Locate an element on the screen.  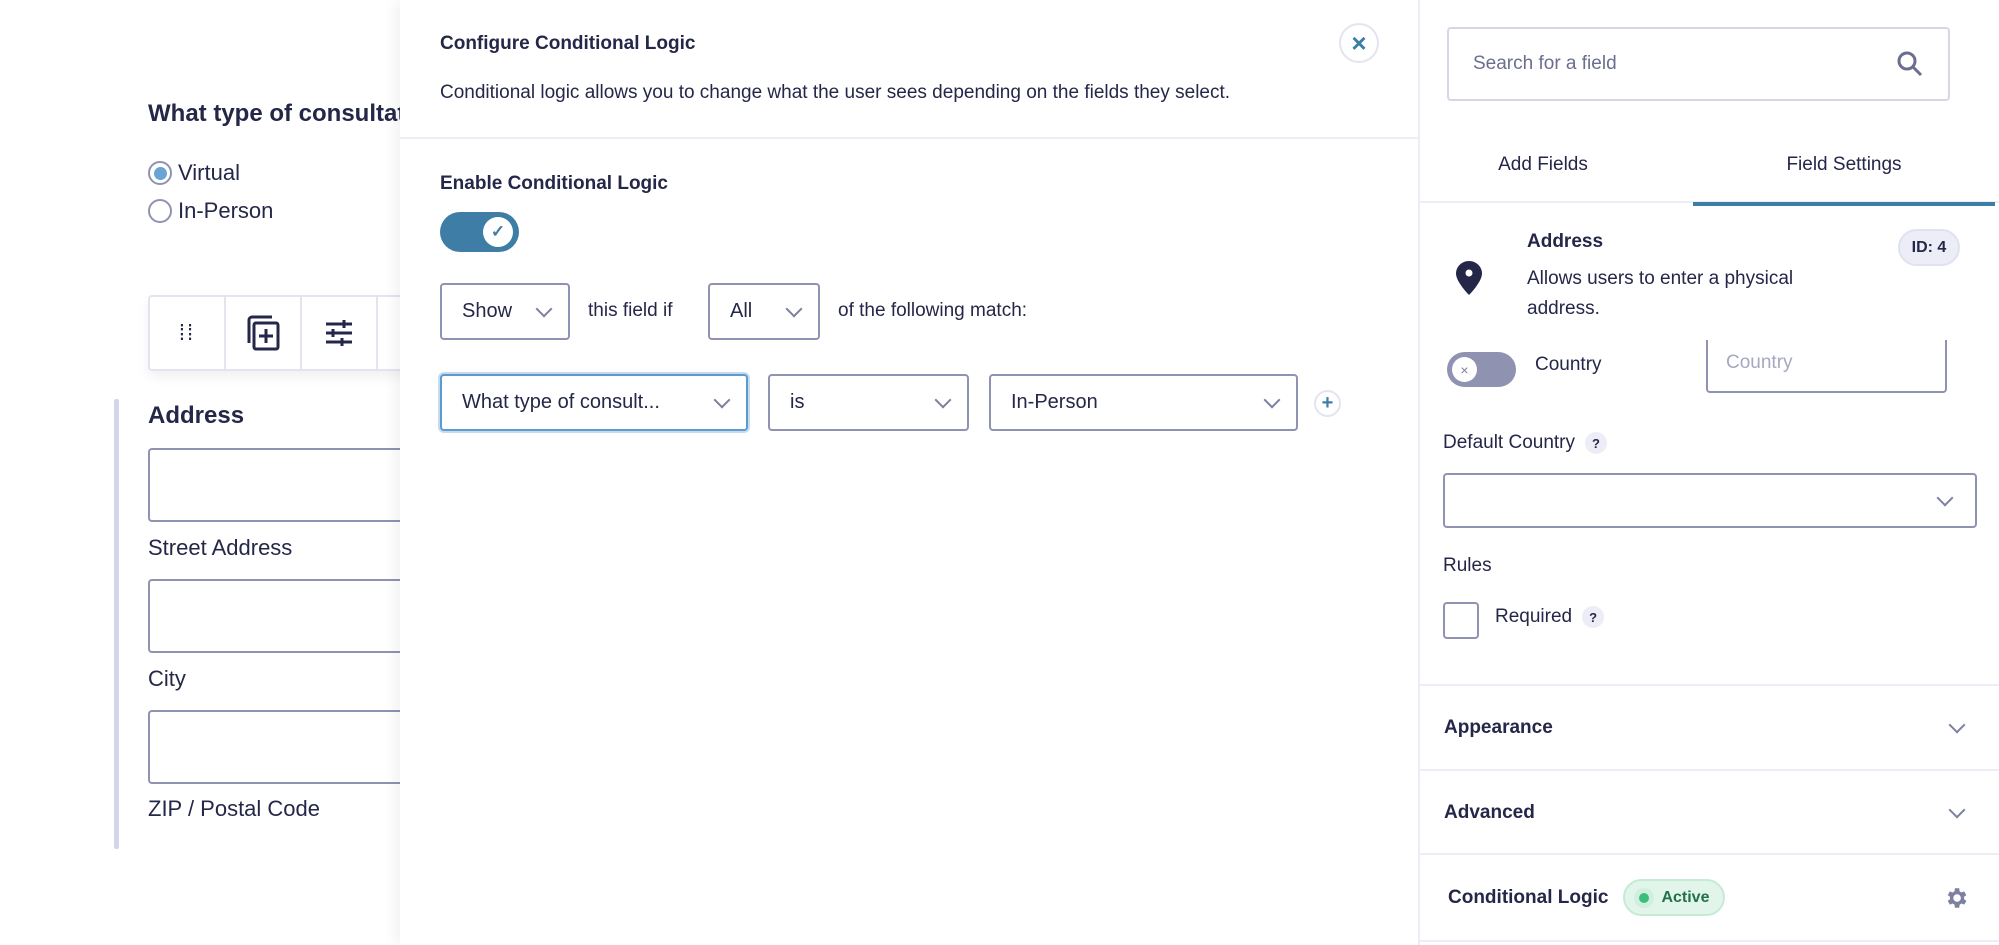
country-placeholder: Country is located at coordinates (1759, 362).